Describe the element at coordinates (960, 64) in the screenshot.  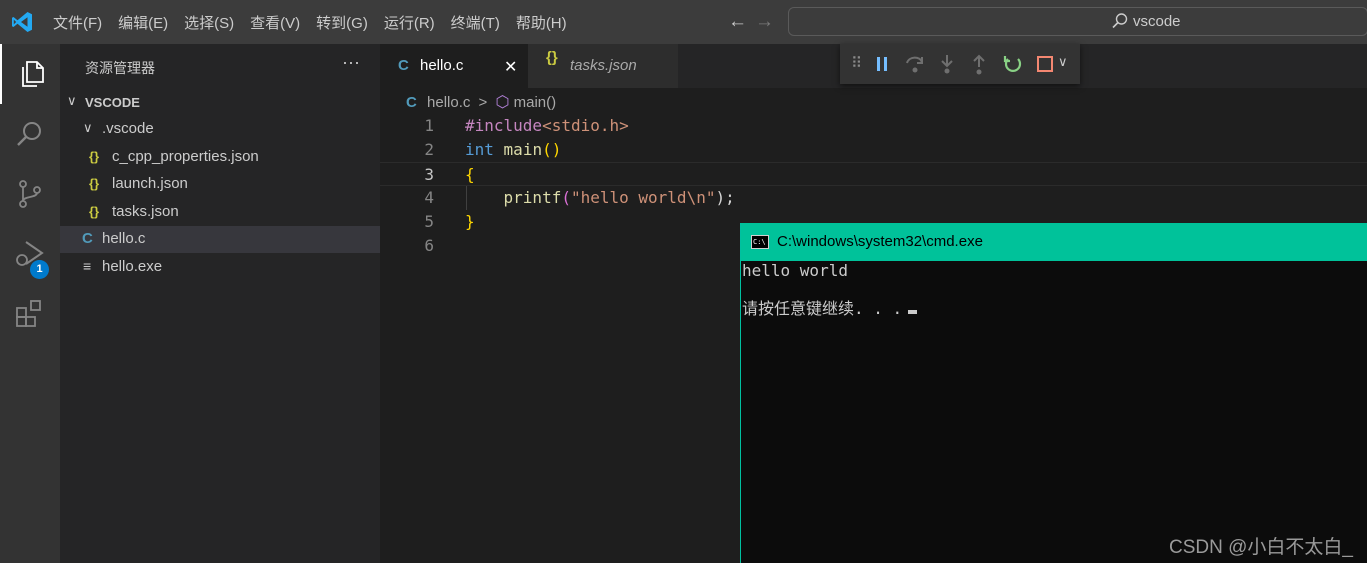
I see `debug-toolbar: ⠿ ∨` at that location.